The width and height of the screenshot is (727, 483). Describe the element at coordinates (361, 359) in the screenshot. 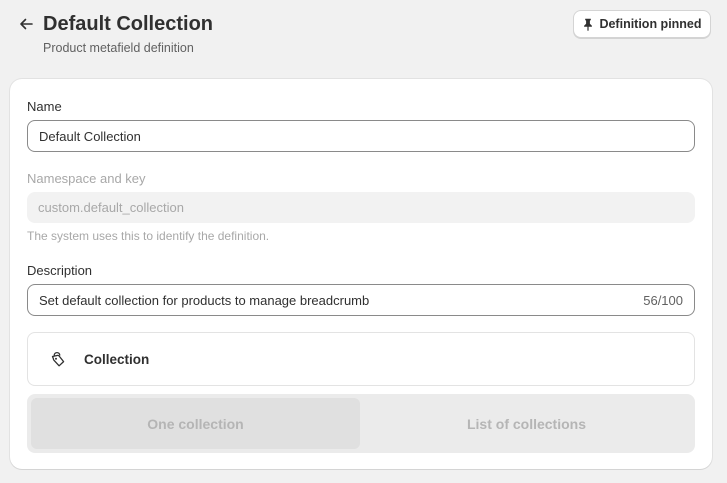

I see `type-selector: Collection` at that location.